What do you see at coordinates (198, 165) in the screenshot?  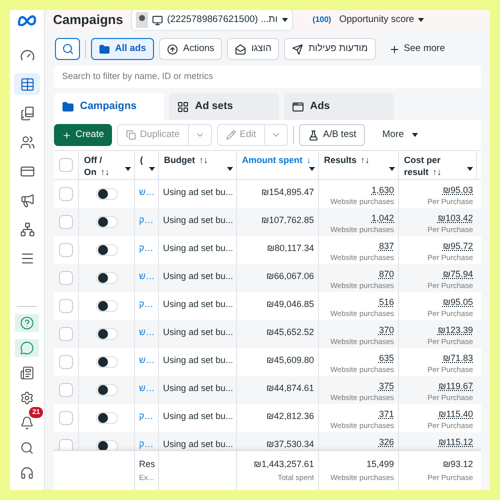 I see `column-header: Budget ↑↓` at bounding box center [198, 165].